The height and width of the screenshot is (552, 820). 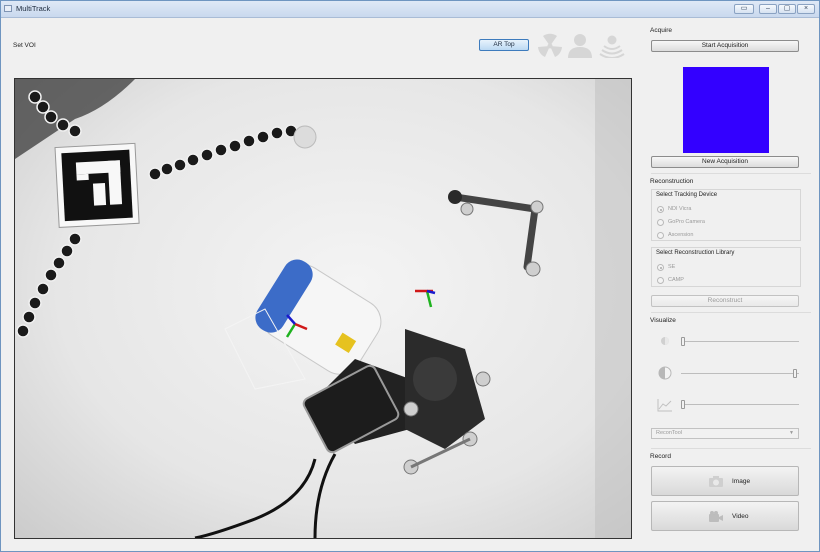 What do you see at coordinates (725, 481) in the screenshot?
I see `record-image-button: Image` at bounding box center [725, 481].